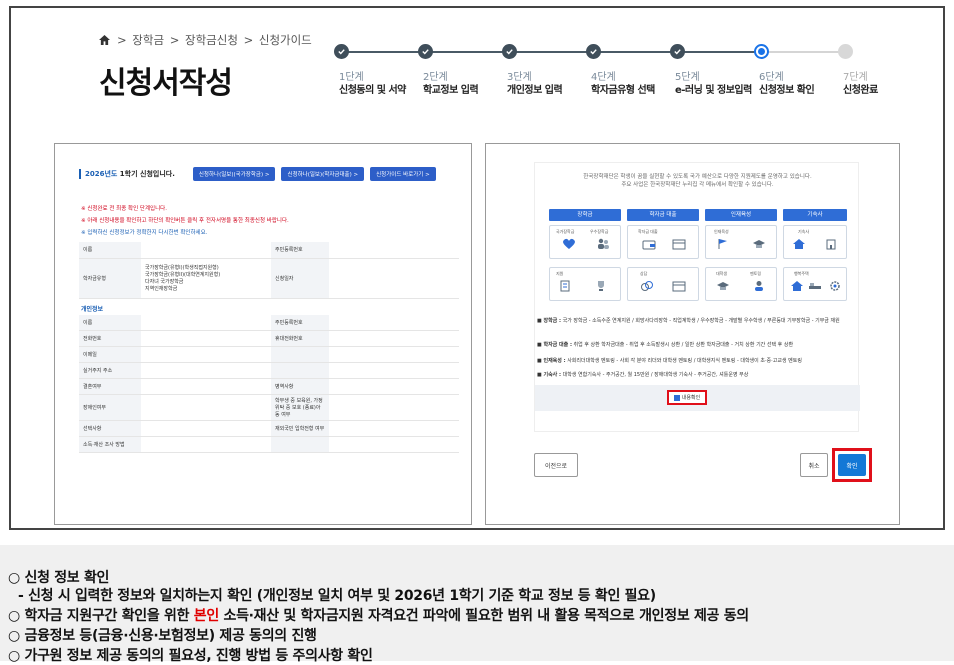  Describe the element at coordinates (234, 173) in the screenshot. I see `guide-button-scholarship: 신청하나(일보)(국가장학금) >` at that location.